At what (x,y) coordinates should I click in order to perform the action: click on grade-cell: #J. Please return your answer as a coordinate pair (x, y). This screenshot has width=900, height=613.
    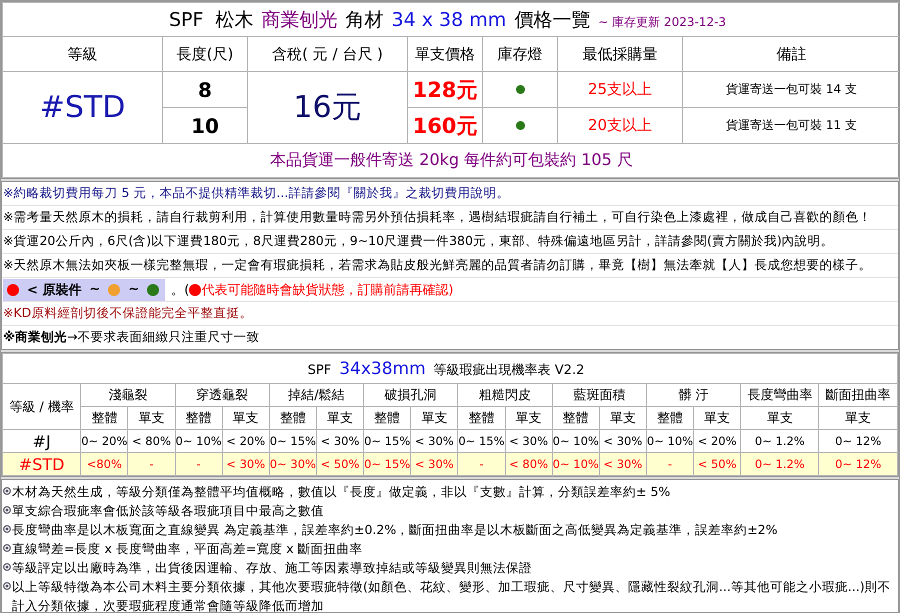
    Looking at the image, I should click on (41, 441).